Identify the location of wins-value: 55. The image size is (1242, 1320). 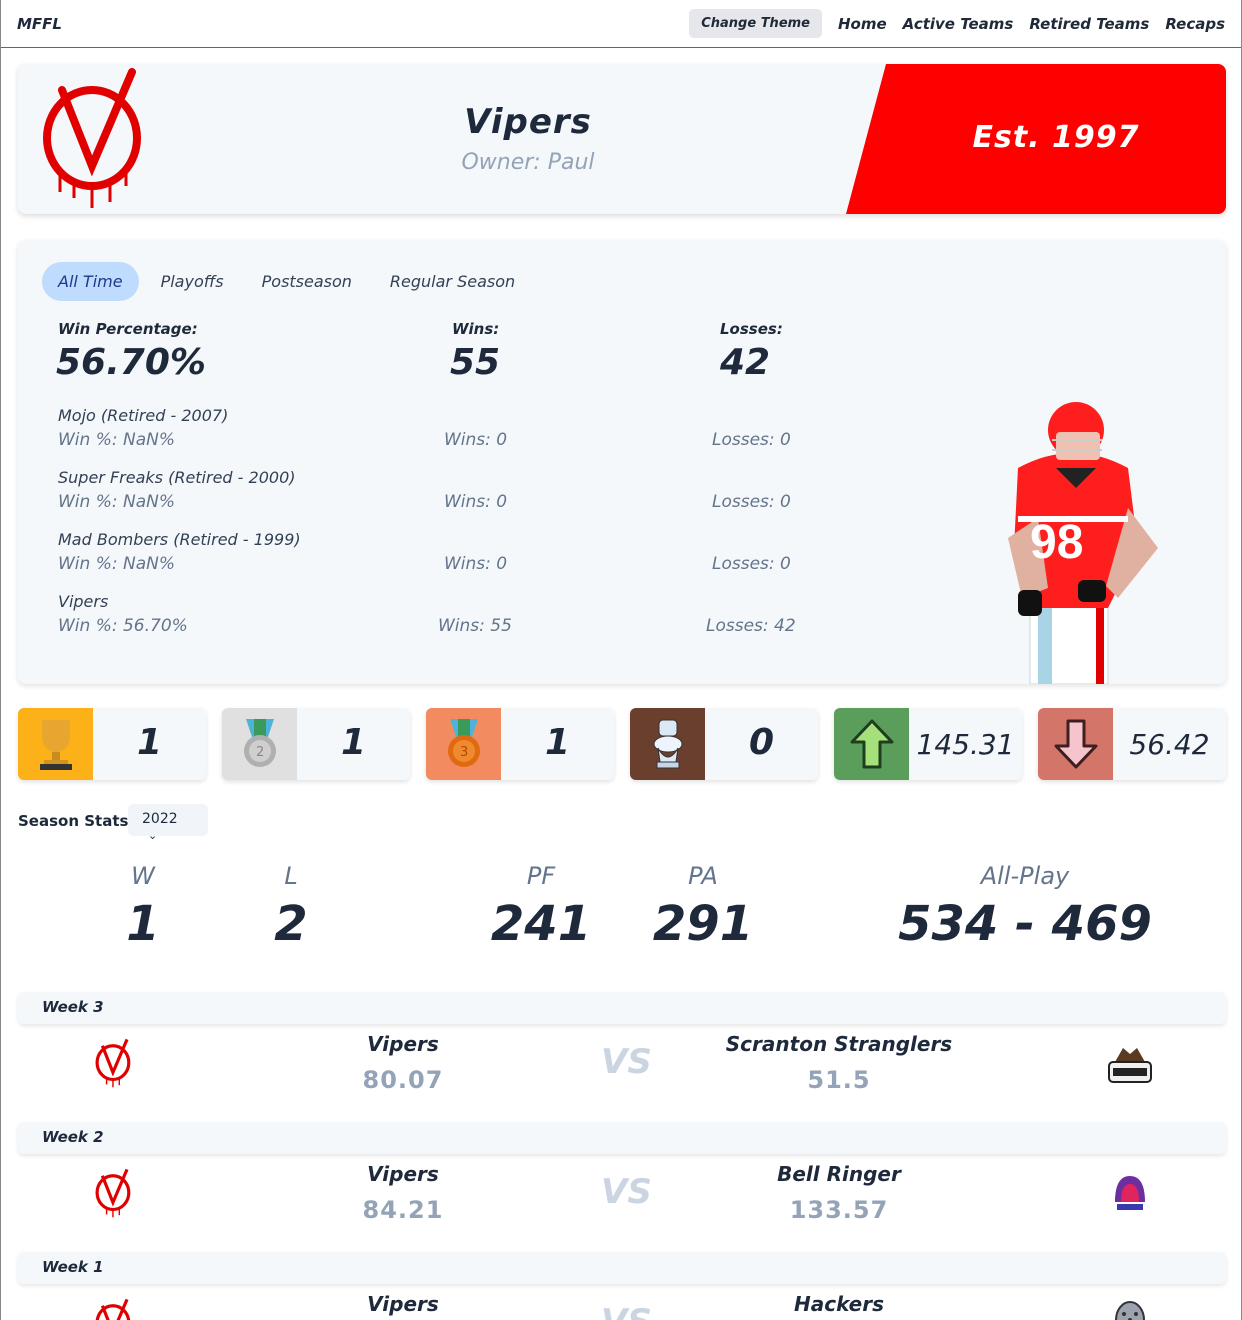
(475, 362).